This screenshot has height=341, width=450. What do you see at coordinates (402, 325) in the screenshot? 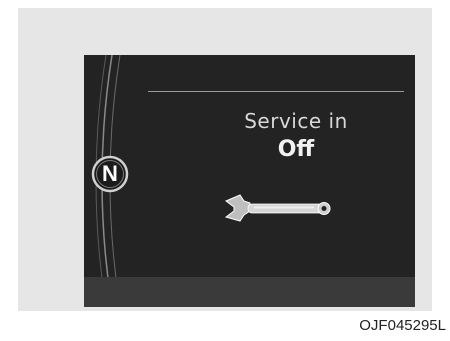
I see `figure-code: OJF045295L` at bounding box center [402, 325].